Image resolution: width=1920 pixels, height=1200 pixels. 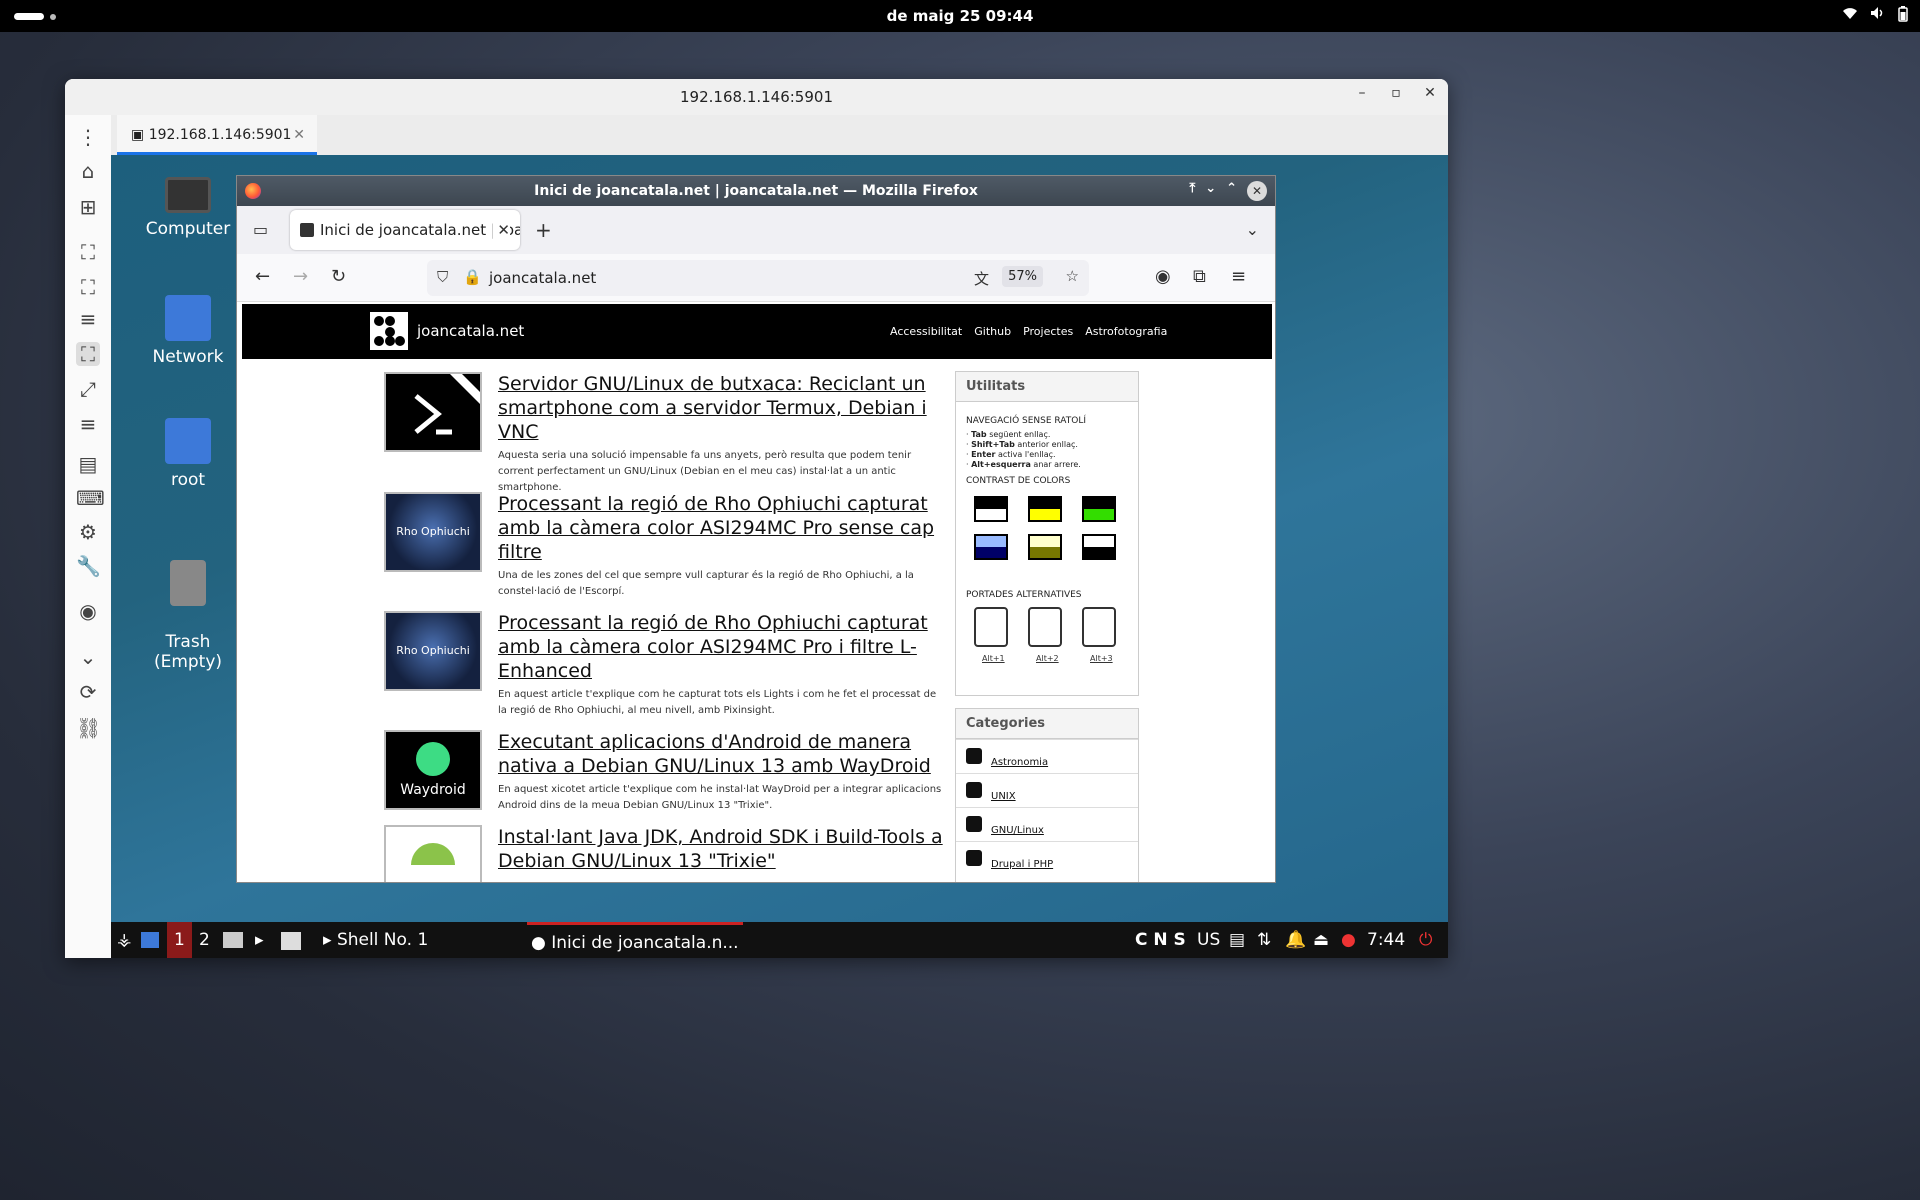 I want to click on site-logo-icon, so click(x=389, y=331).